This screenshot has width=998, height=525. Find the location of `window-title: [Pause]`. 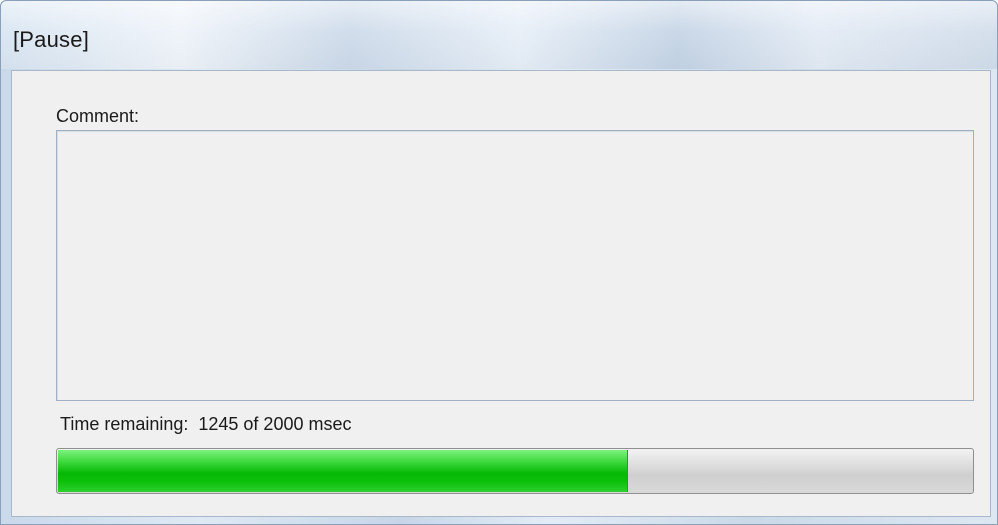

window-title: [Pause] is located at coordinates (51, 39).